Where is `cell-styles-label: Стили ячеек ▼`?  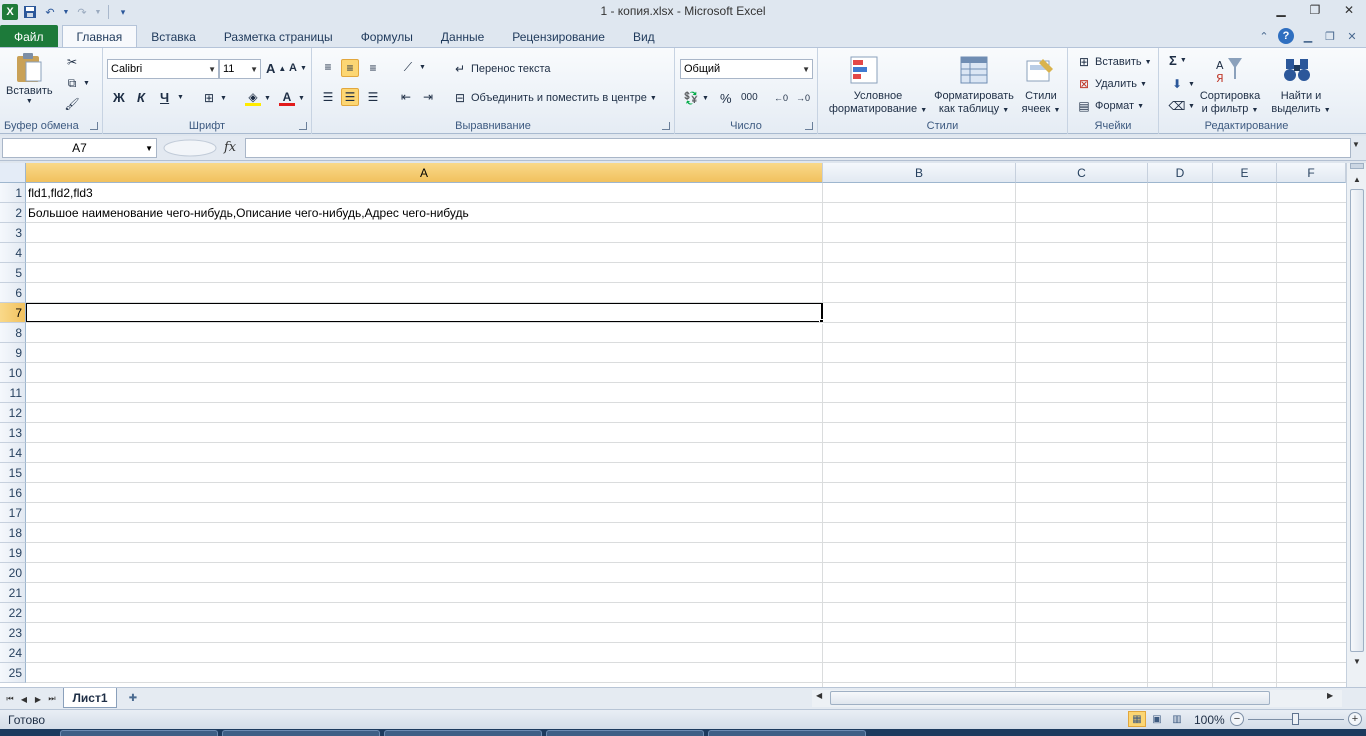
cell-styles-label: Стили ячеек ▼ is located at coordinates (1041, 103).